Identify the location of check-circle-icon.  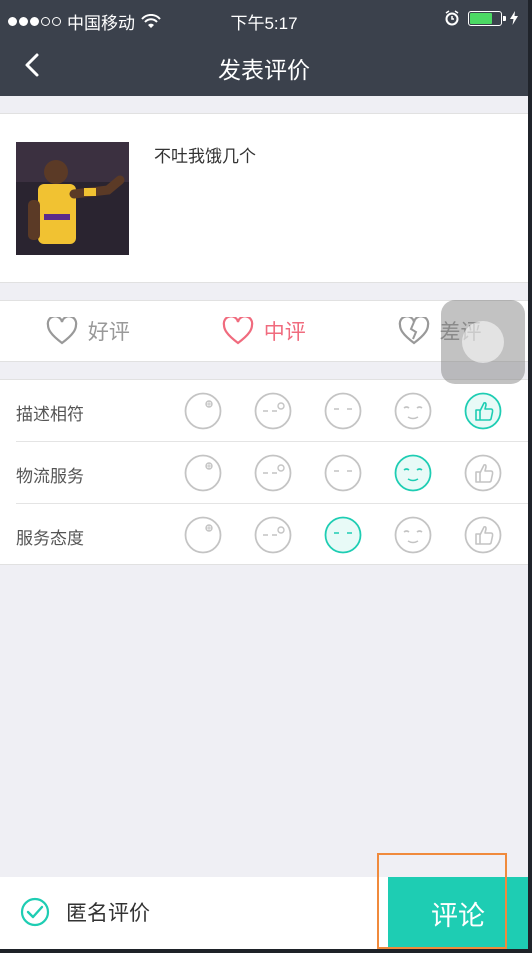
(35, 912).